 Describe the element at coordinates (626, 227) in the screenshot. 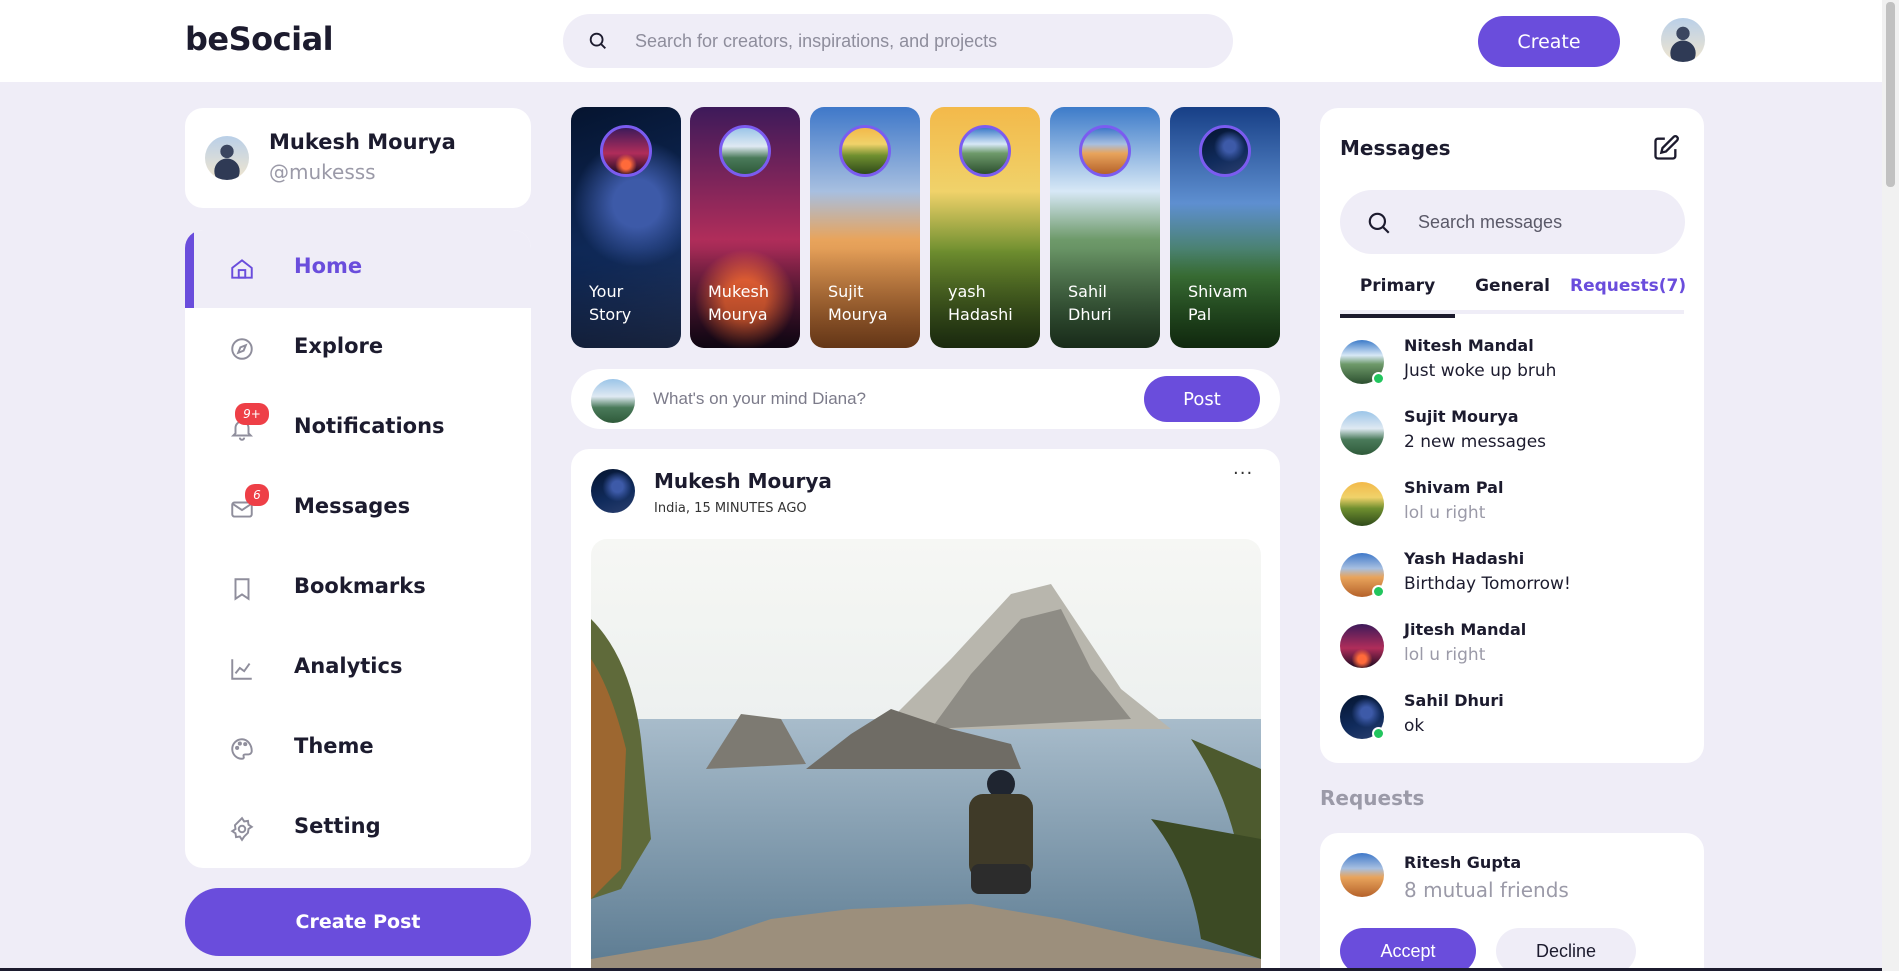

I see `story-card: Your Story` at that location.